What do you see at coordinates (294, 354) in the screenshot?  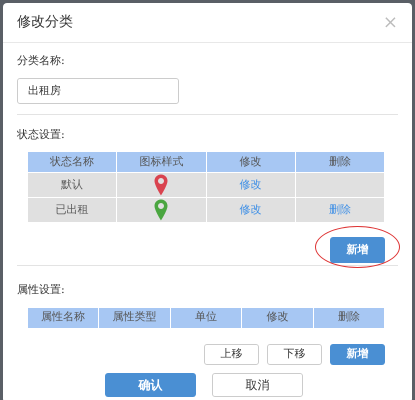 I see `action-button: 下移` at bounding box center [294, 354].